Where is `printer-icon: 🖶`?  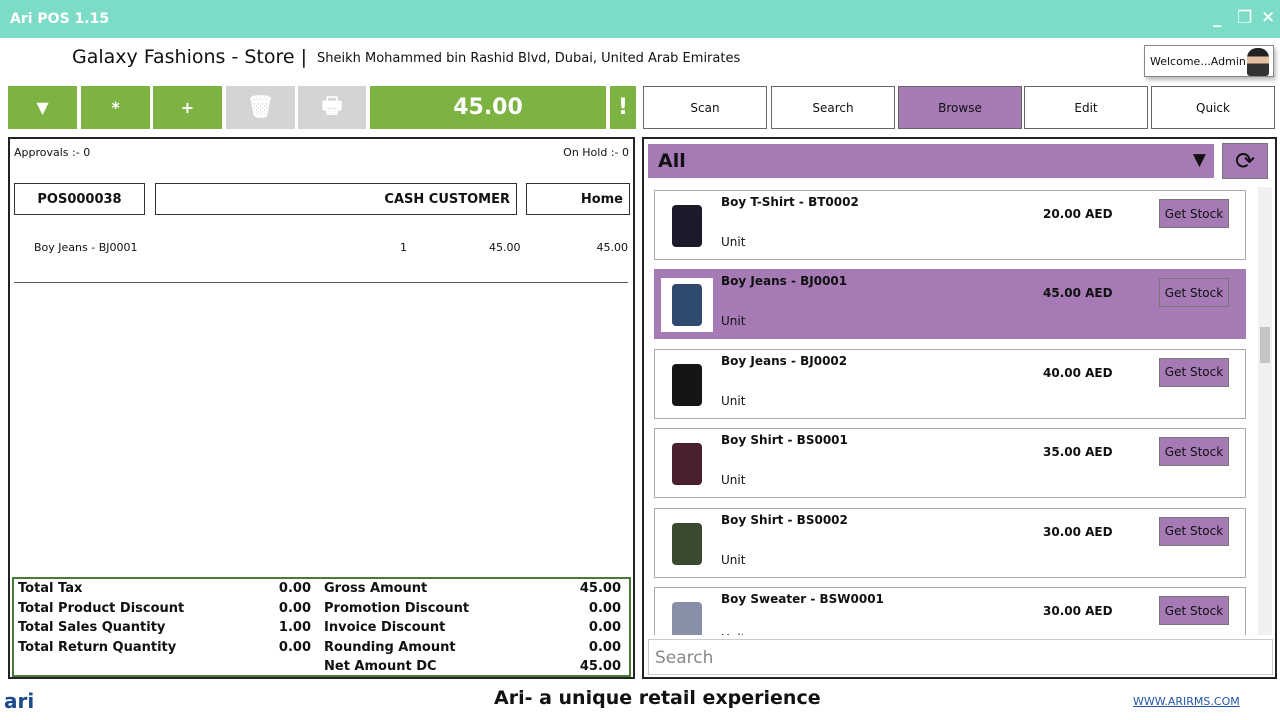
printer-icon: 🖶 is located at coordinates (332, 106).